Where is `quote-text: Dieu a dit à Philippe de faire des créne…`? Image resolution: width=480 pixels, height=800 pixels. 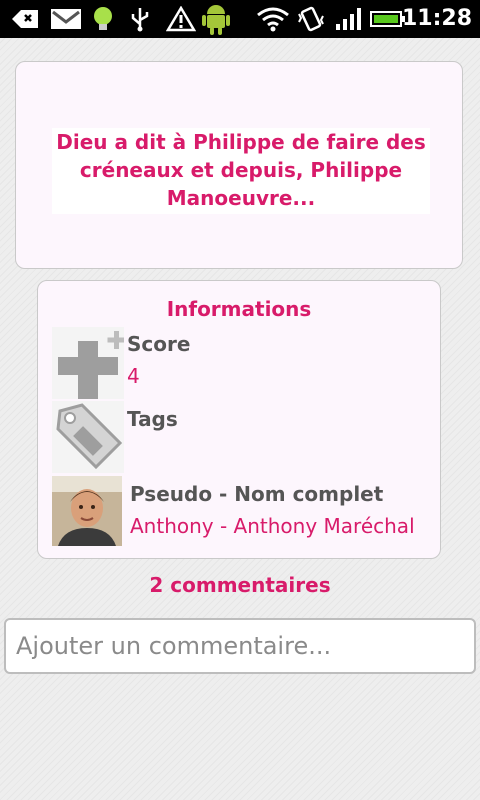
quote-text: Dieu a dit à Philippe de faire des créne… is located at coordinates (241, 170).